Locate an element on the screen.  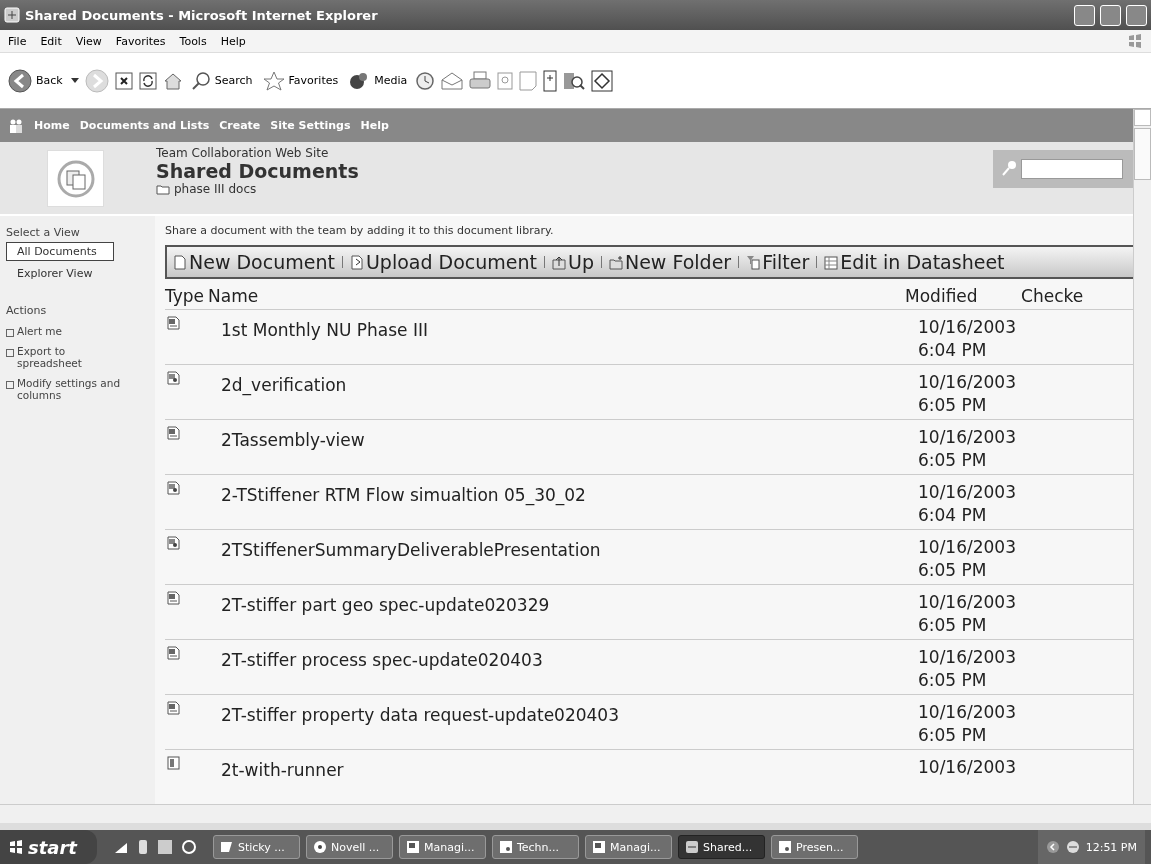
menu-item: File is located at coordinates (17, 41).